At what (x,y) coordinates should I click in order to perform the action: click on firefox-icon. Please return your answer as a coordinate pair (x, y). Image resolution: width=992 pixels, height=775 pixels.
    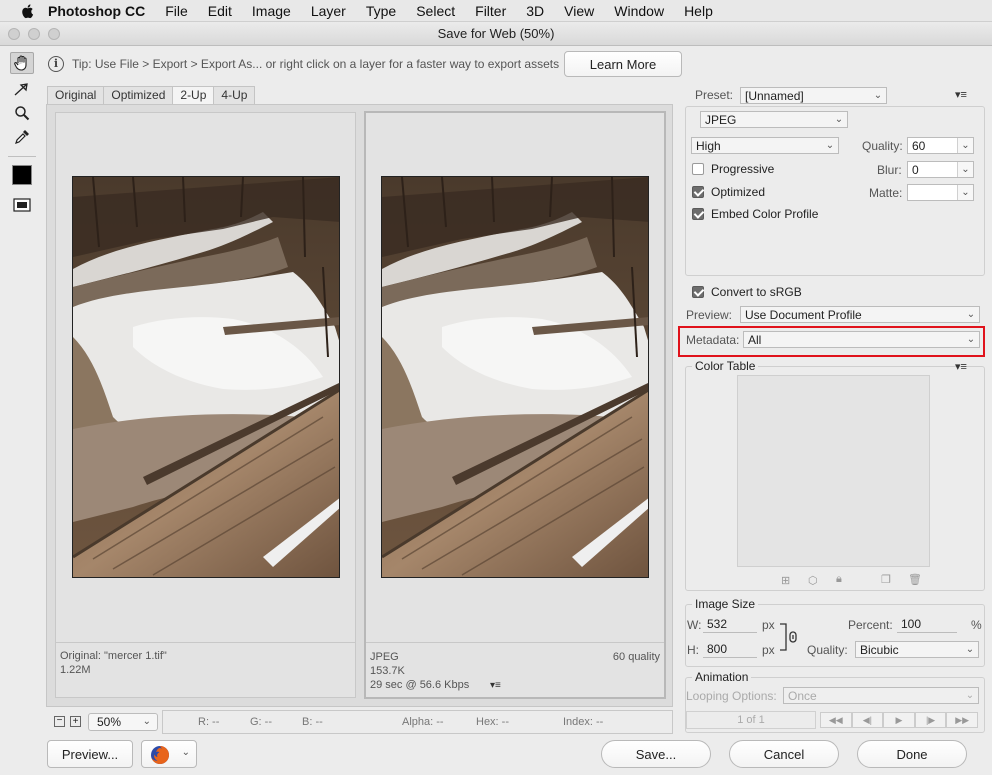
    Looking at the image, I should click on (160, 755).